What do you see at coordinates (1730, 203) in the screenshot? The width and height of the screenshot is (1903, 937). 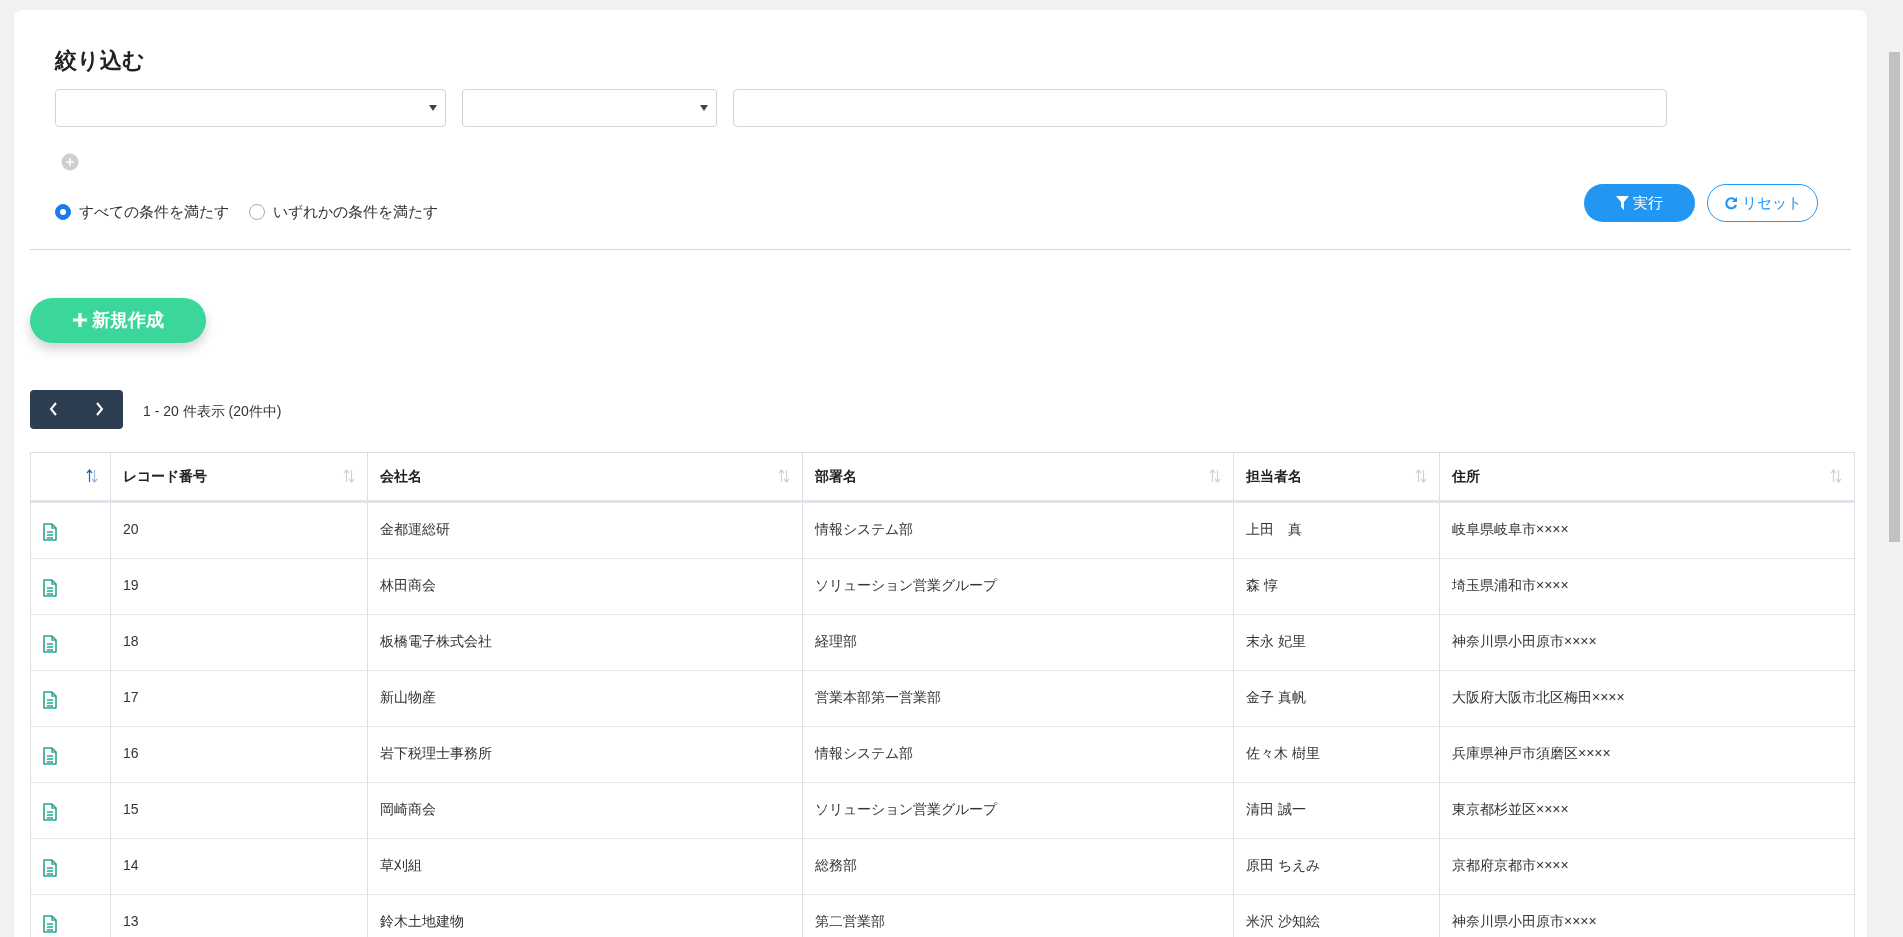 I see `refresh-icon` at bounding box center [1730, 203].